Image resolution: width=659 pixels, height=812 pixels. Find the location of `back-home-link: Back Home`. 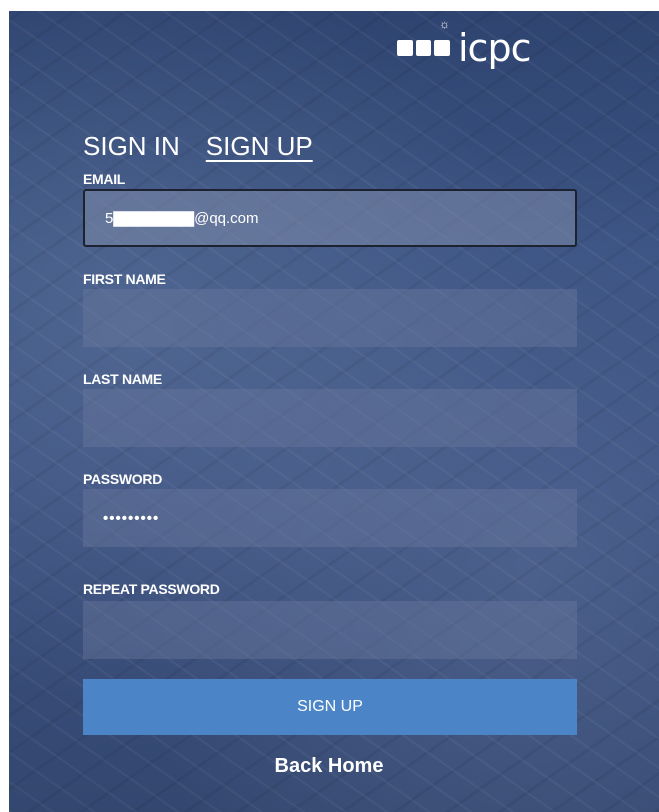

back-home-link: Back Home is located at coordinates (329, 766).